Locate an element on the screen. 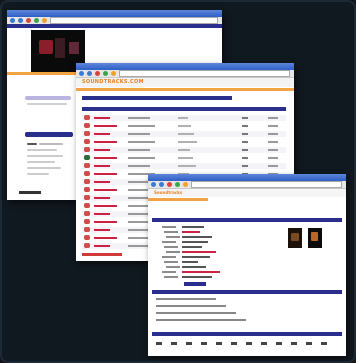 This screenshot has height=363, width=356. site-banner: Soundtracks is located at coordinates (247, 193).